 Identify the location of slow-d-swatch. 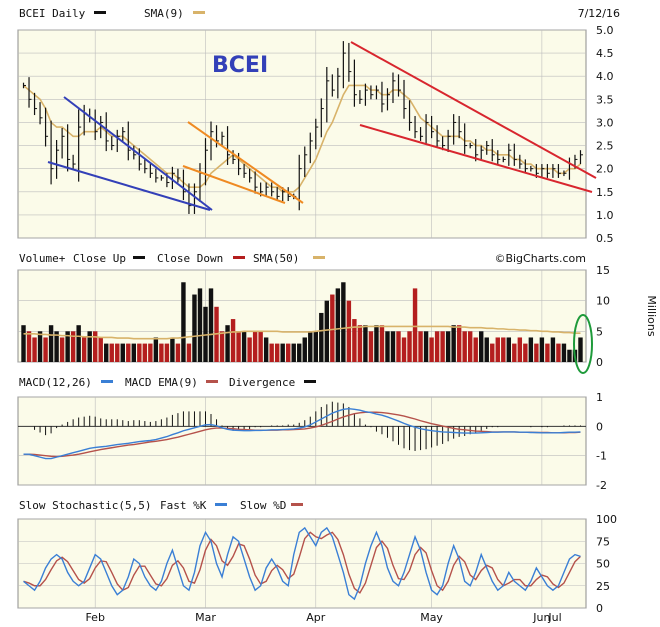
(297, 504).